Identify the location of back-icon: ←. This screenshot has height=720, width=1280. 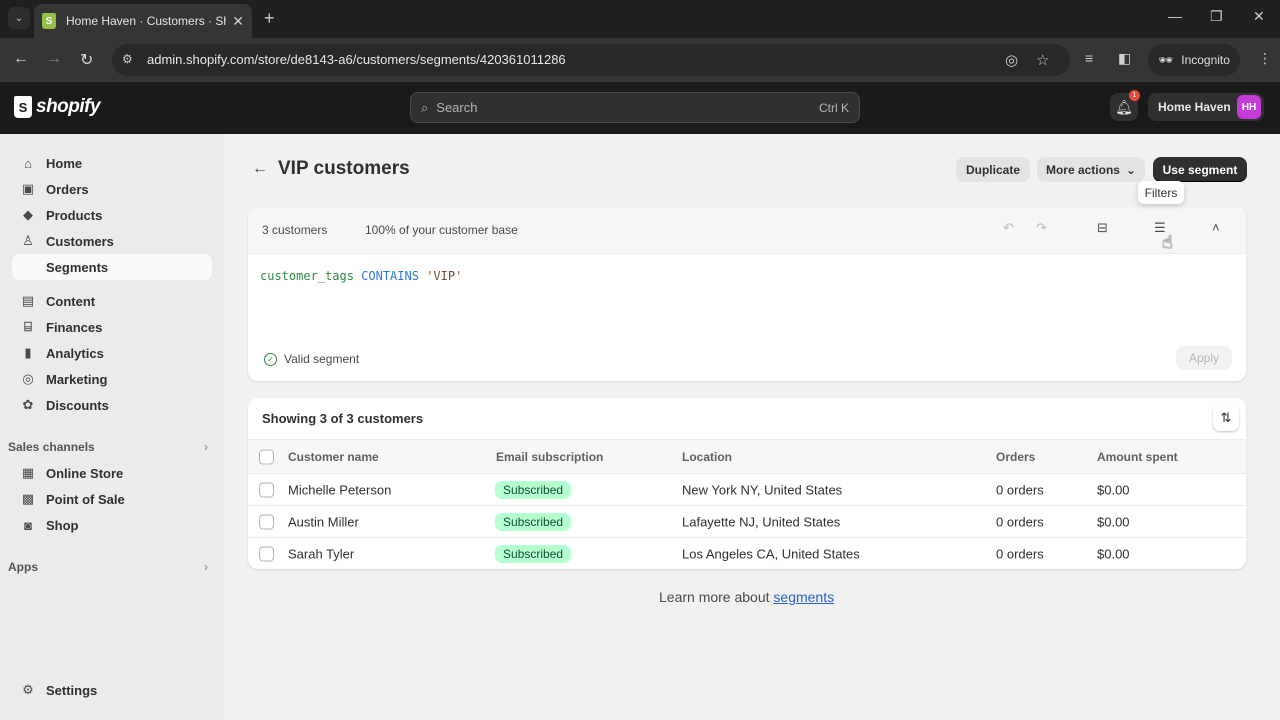
(21, 59).